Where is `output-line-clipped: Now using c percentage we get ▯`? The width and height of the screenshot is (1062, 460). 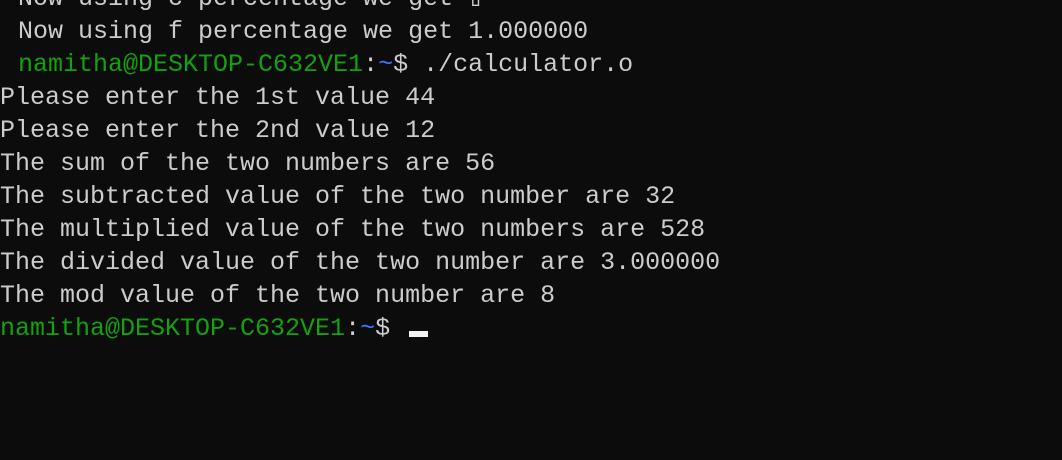 output-line-clipped: Now using c percentage we get ▯ is located at coordinates (360, 7).